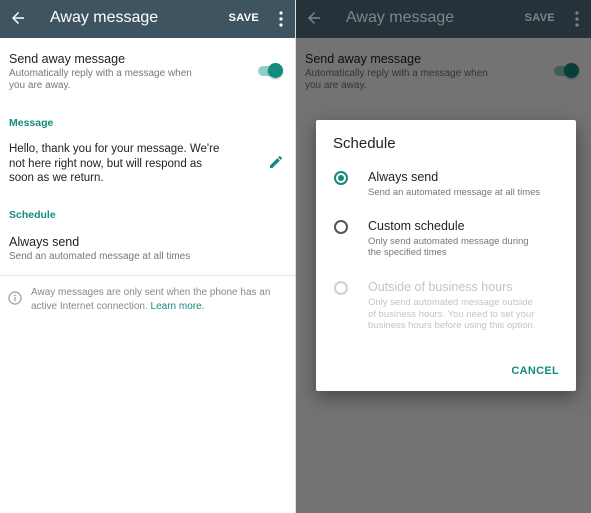  What do you see at coordinates (276, 162) in the screenshot?
I see `pencil-icon` at bounding box center [276, 162].